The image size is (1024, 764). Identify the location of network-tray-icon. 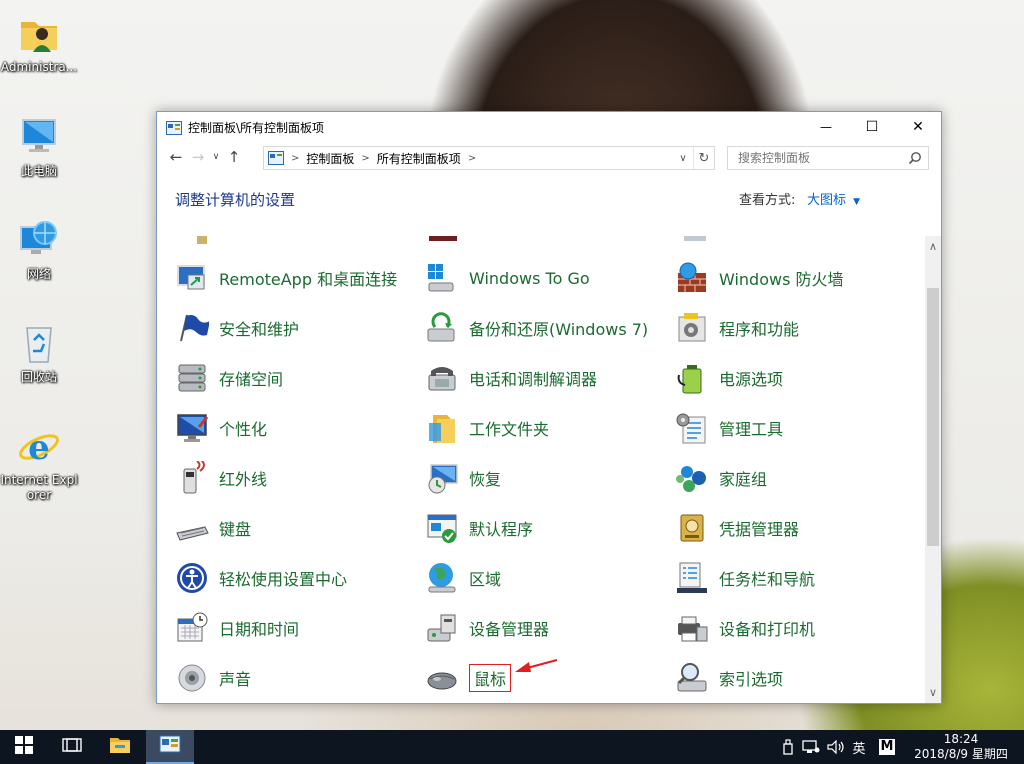
(811, 747).